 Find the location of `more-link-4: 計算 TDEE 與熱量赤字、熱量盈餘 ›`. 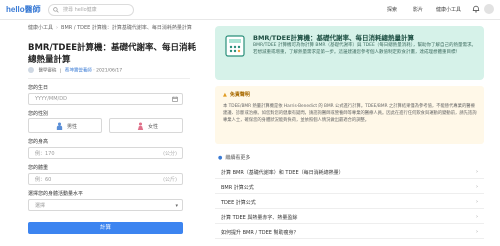

more-link-4: 計算 TDEE 與熱量赤字、熱量盈餘 › is located at coordinates (349, 217).